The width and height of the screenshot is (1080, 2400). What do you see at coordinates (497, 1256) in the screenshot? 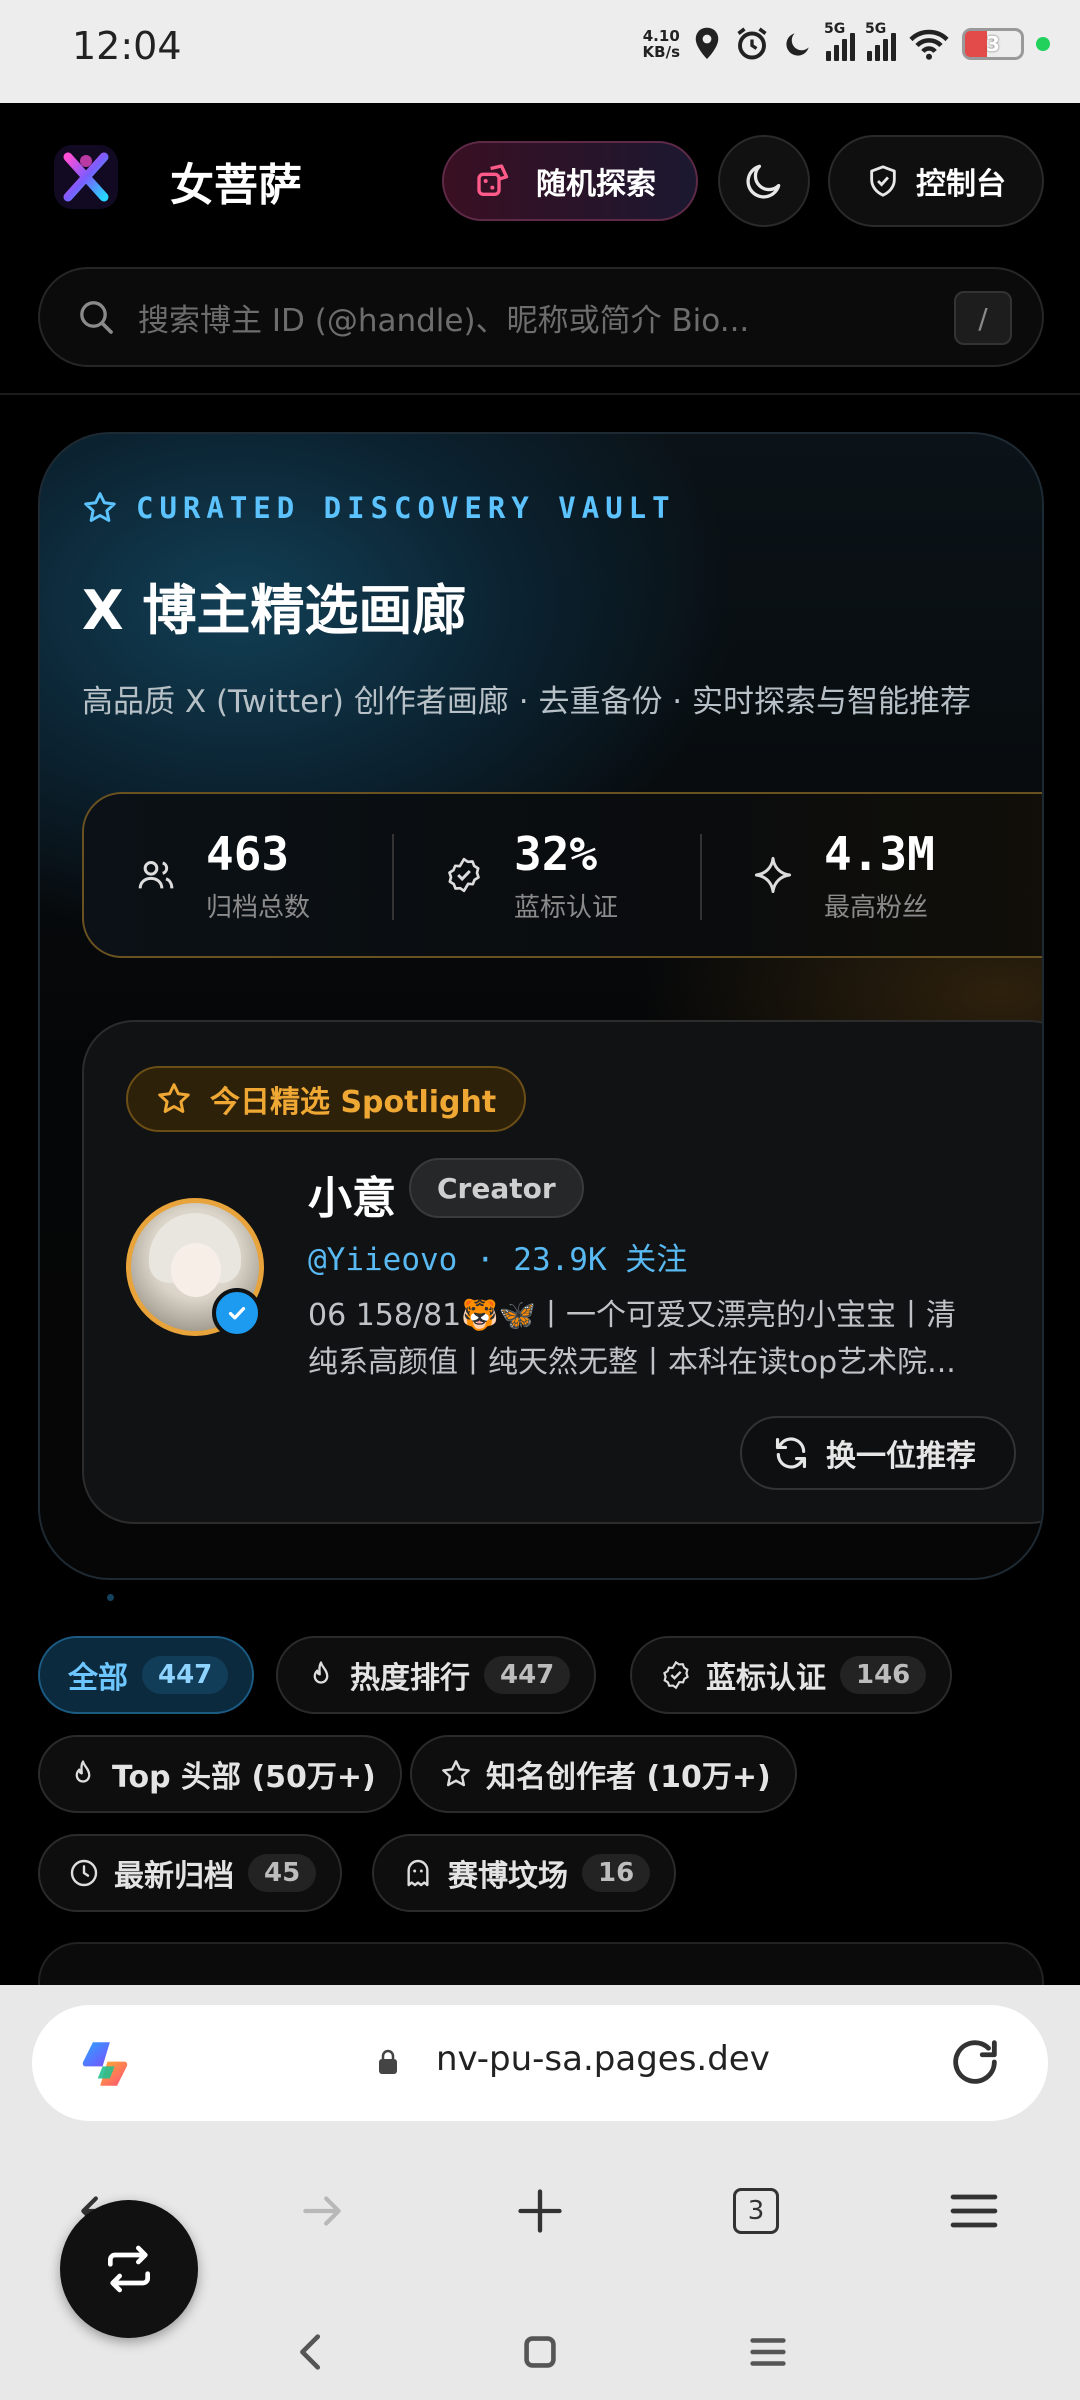
I see `spotlight-handle: @Yiieovo · 23.9K 关注` at bounding box center [497, 1256].